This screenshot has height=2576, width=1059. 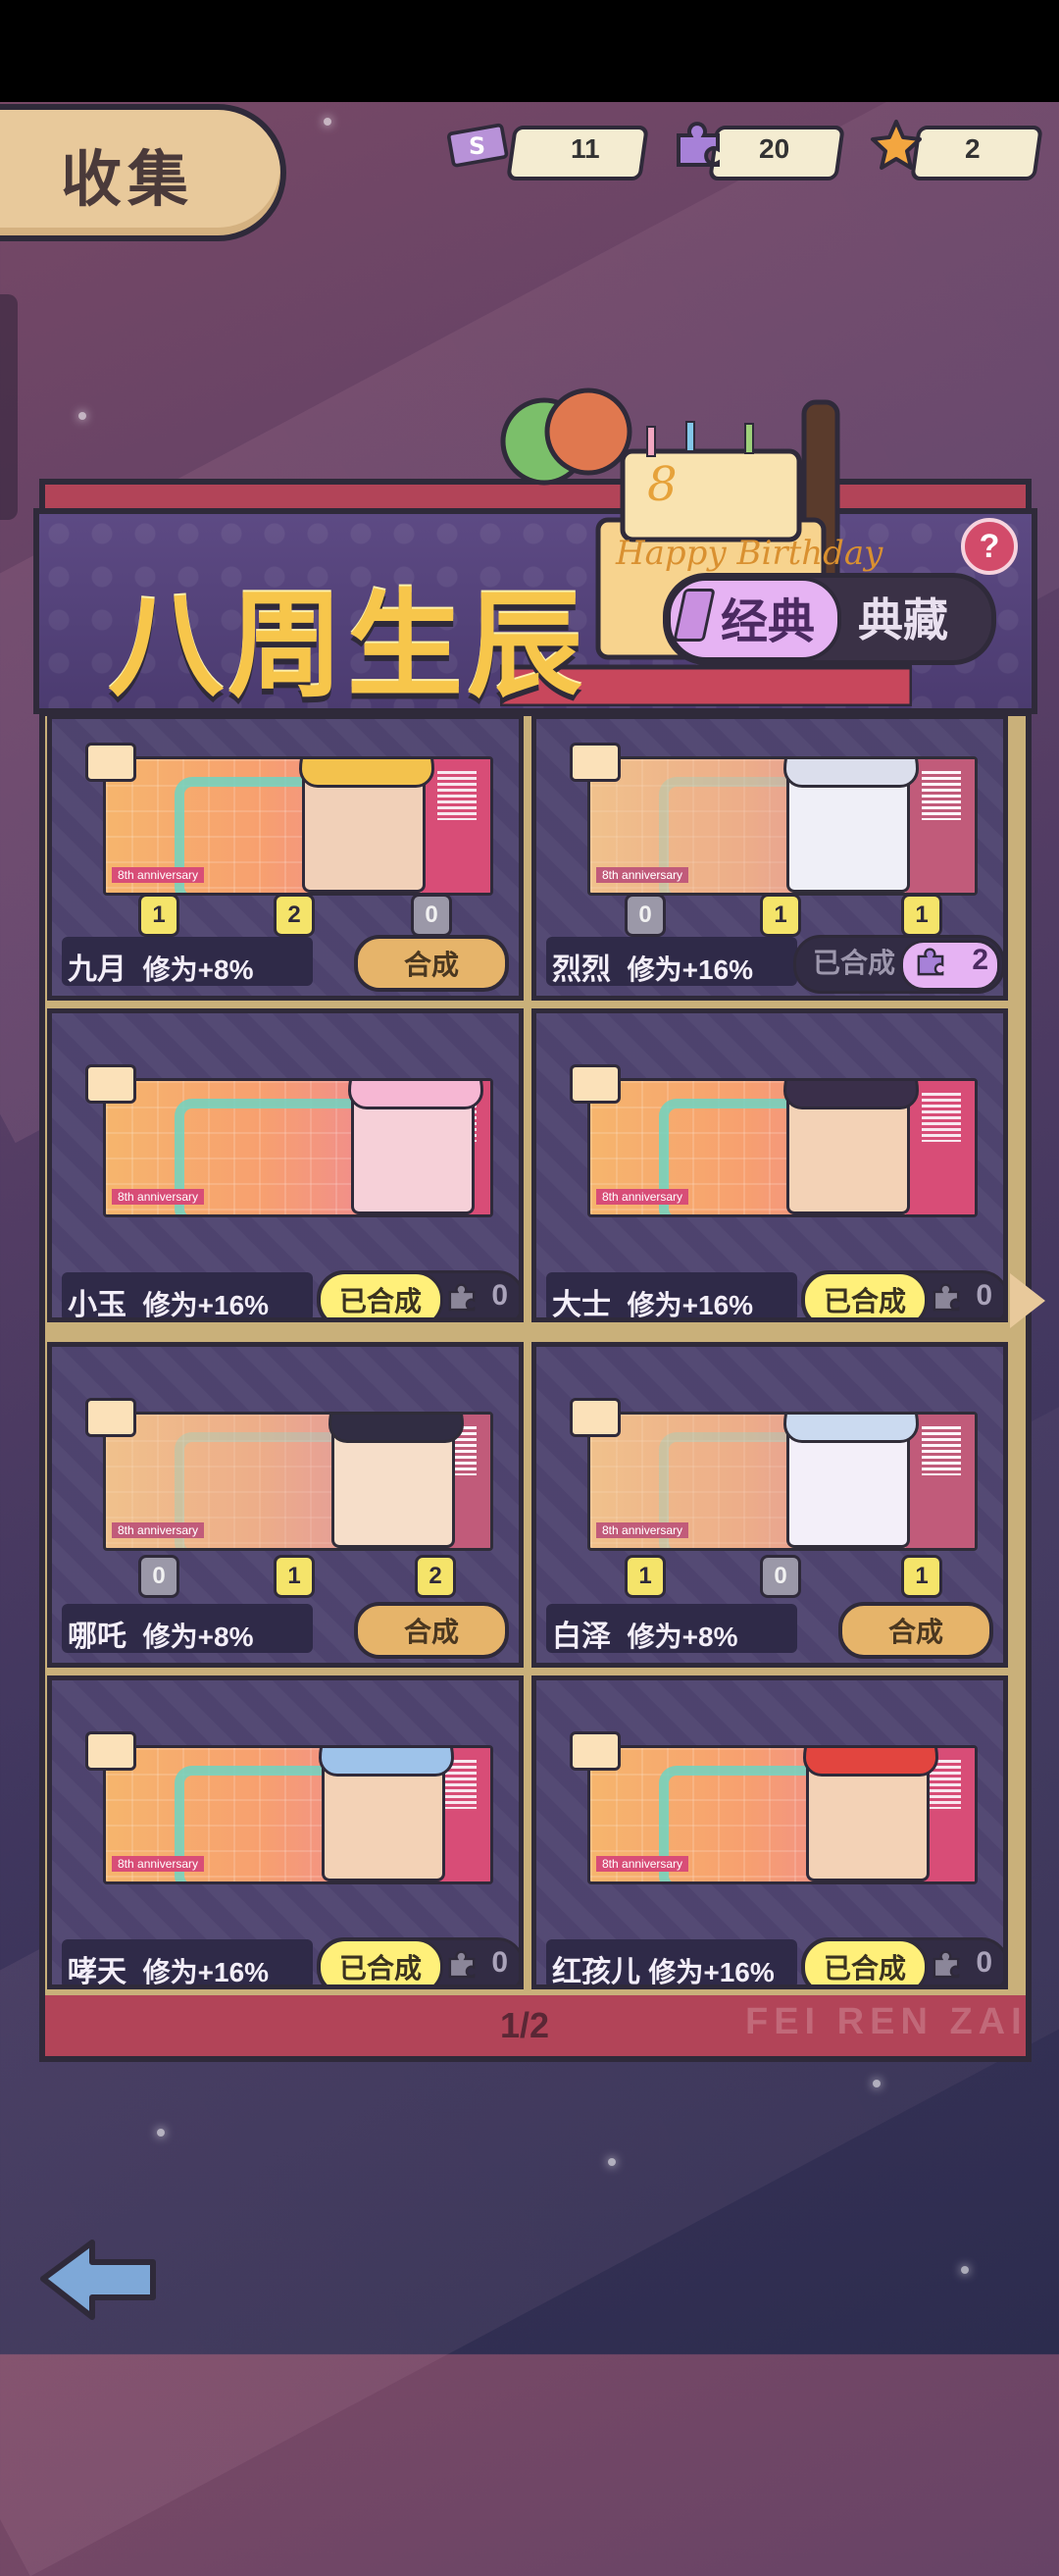 I want to click on star-icon, so click(x=896, y=145).